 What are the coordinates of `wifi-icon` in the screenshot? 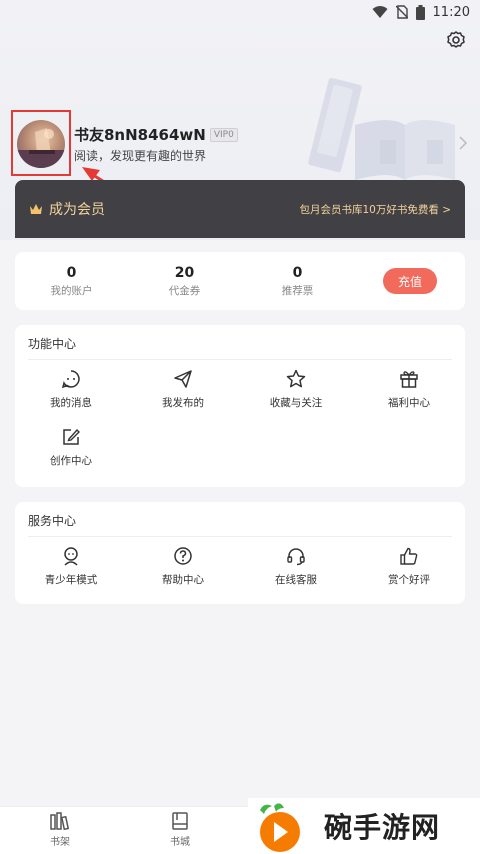 It's located at (380, 12).